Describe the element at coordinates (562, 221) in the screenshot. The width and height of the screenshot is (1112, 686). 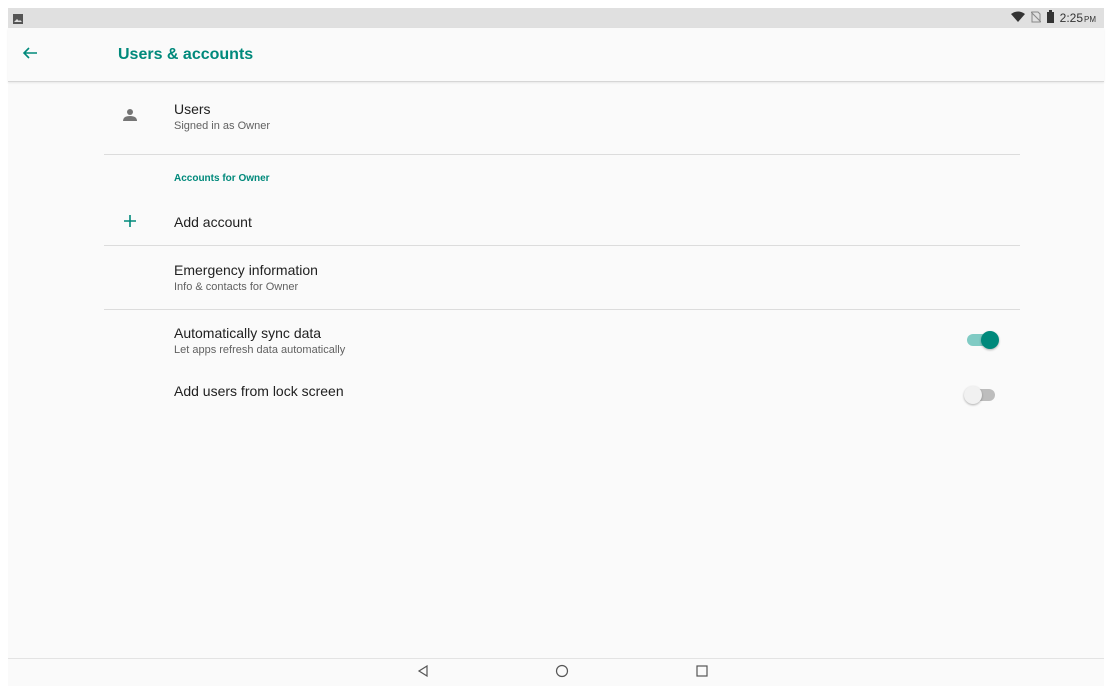
I see `add-account-row: Add account` at that location.